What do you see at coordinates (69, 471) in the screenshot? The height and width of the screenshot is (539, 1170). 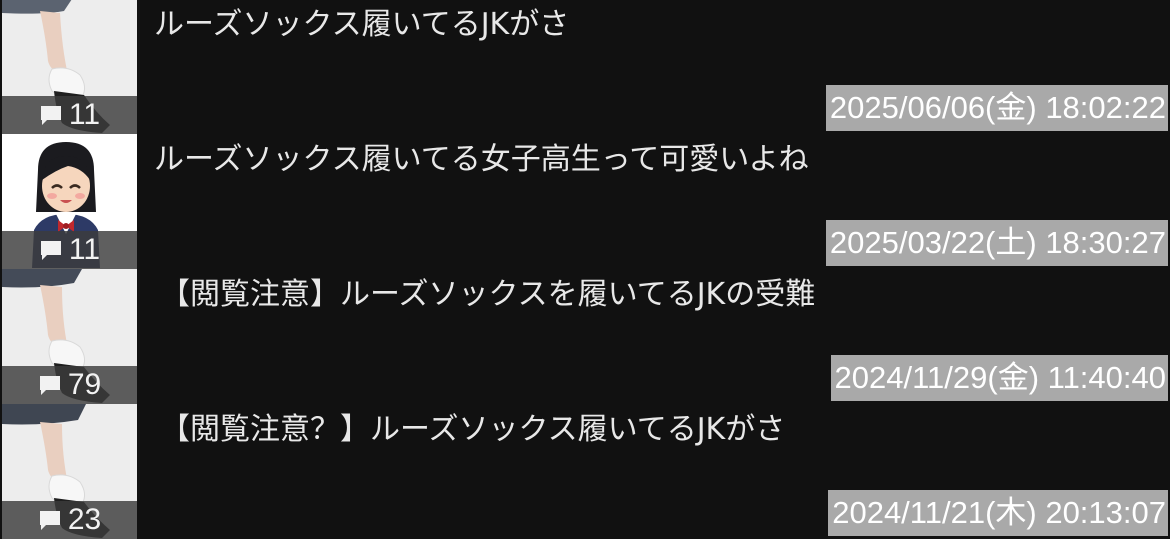 I see `thread-thumbnail: 23` at bounding box center [69, 471].